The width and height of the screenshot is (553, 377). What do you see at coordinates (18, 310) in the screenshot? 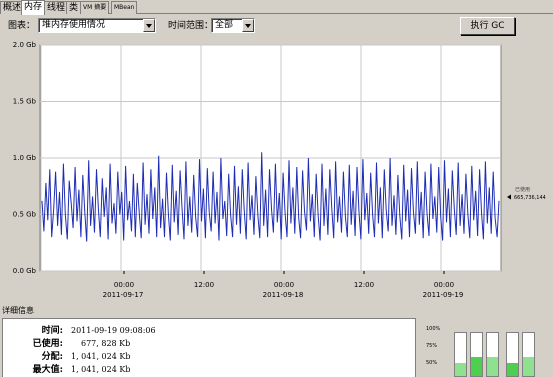
I see `details-title: 详细信息` at bounding box center [18, 310].